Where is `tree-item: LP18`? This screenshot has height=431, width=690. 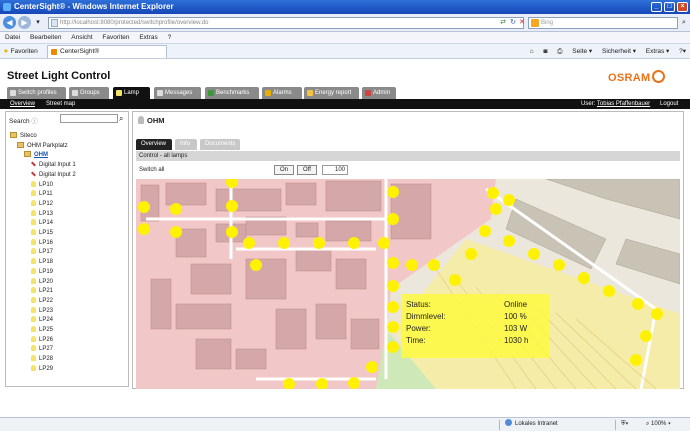
tree-item: LP18 is located at coordinates (42, 262).